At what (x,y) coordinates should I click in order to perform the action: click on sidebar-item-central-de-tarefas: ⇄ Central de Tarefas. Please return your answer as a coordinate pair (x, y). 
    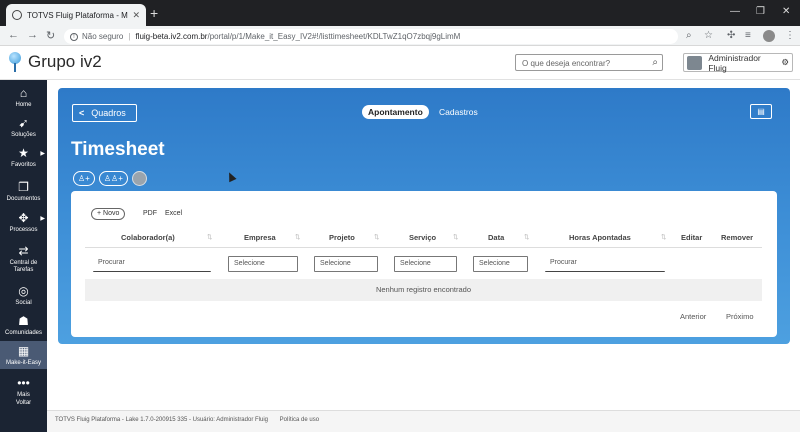
    Looking at the image, I should click on (23, 259).